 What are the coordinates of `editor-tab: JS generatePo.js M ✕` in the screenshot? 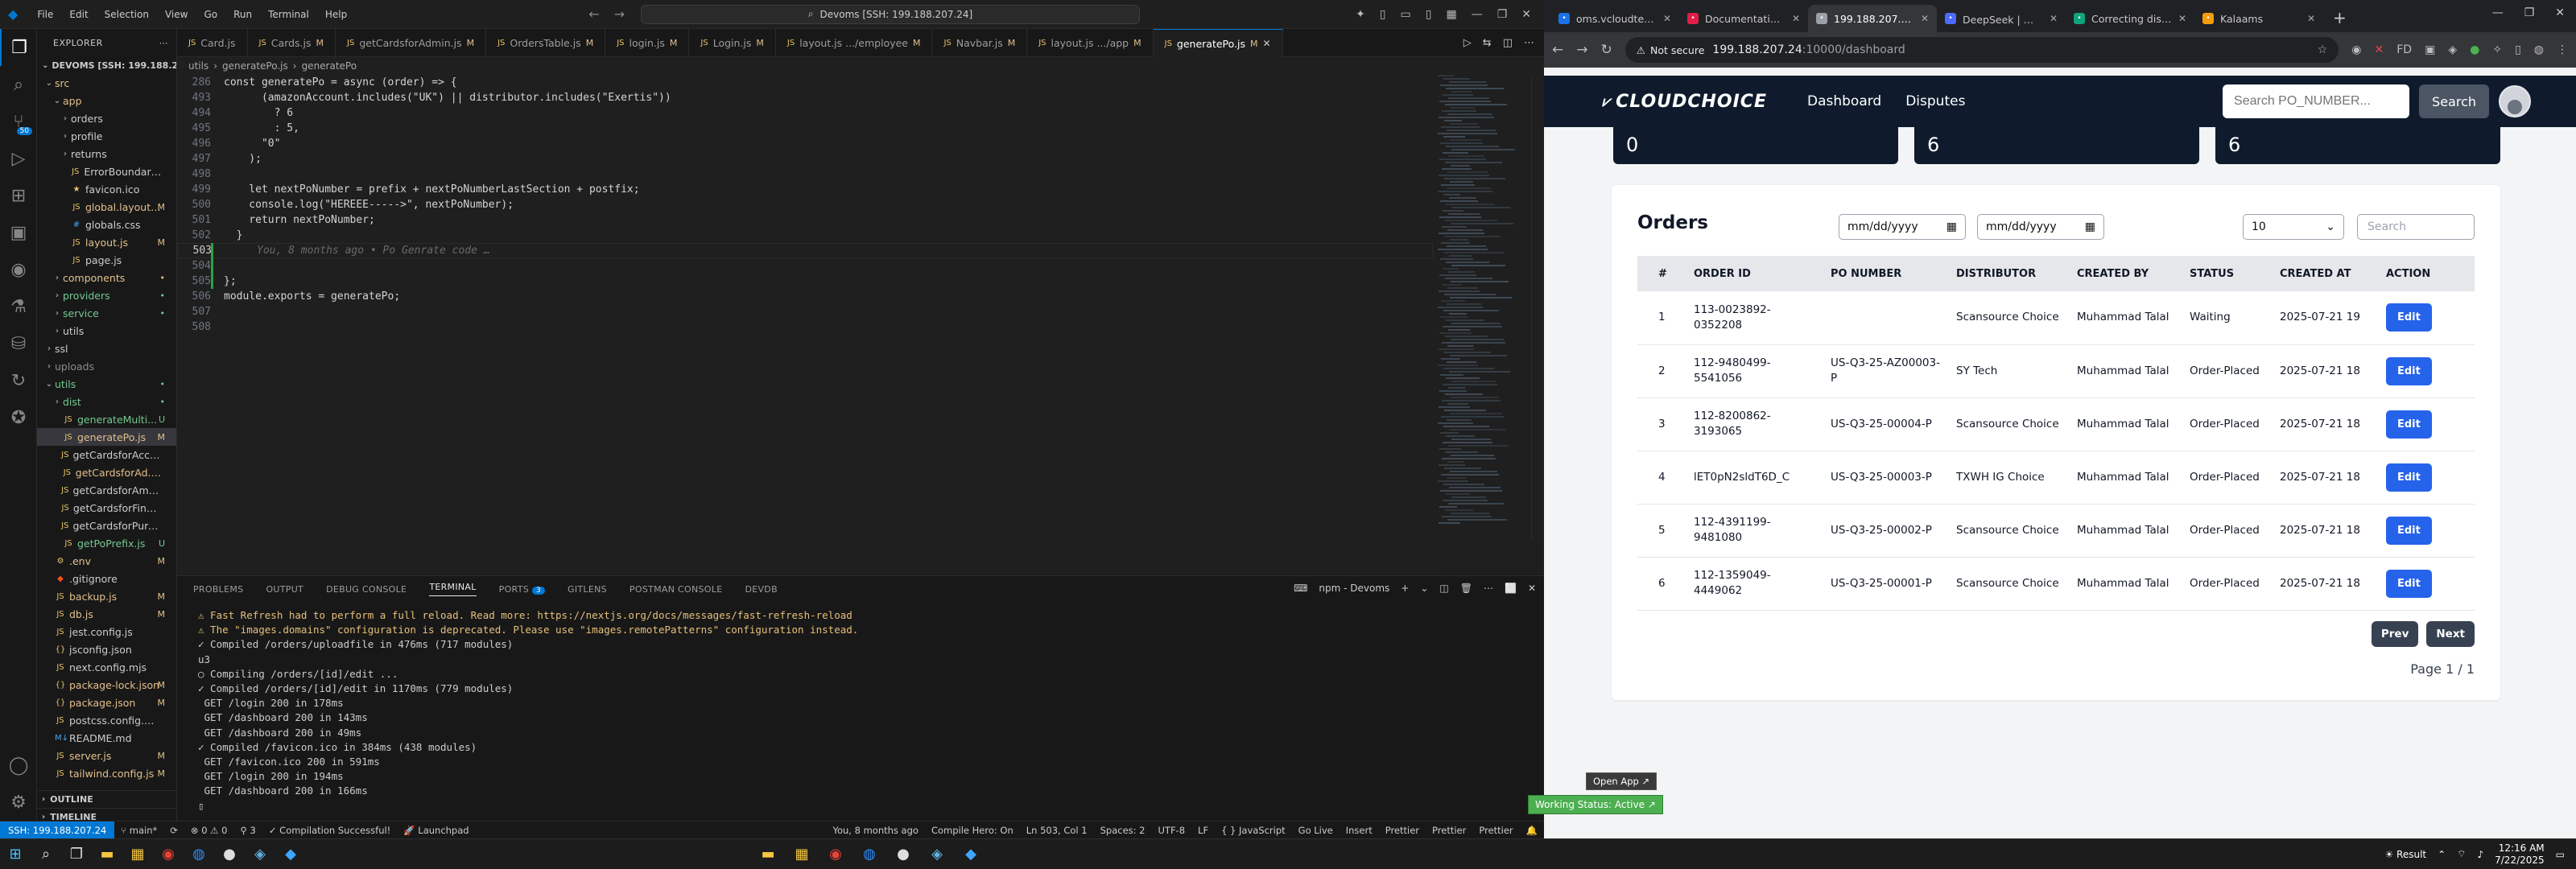 It's located at (1218, 43).